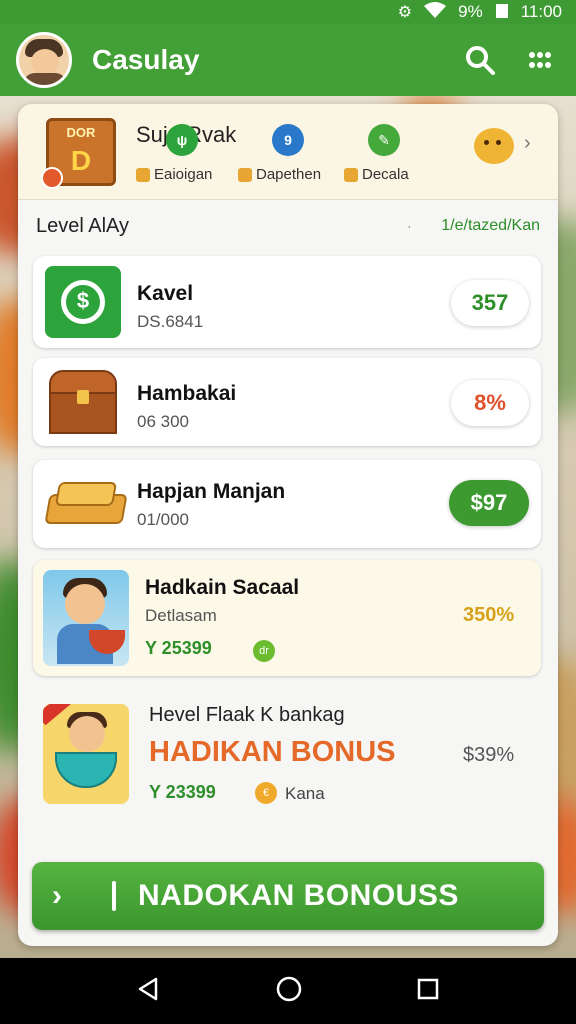 Image resolution: width=576 pixels, height=1024 pixels. What do you see at coordinates (288, 12) in the screenshot?
I see `status-bar: ⚙ 9% 11:00` at bounding box center [288, 12].